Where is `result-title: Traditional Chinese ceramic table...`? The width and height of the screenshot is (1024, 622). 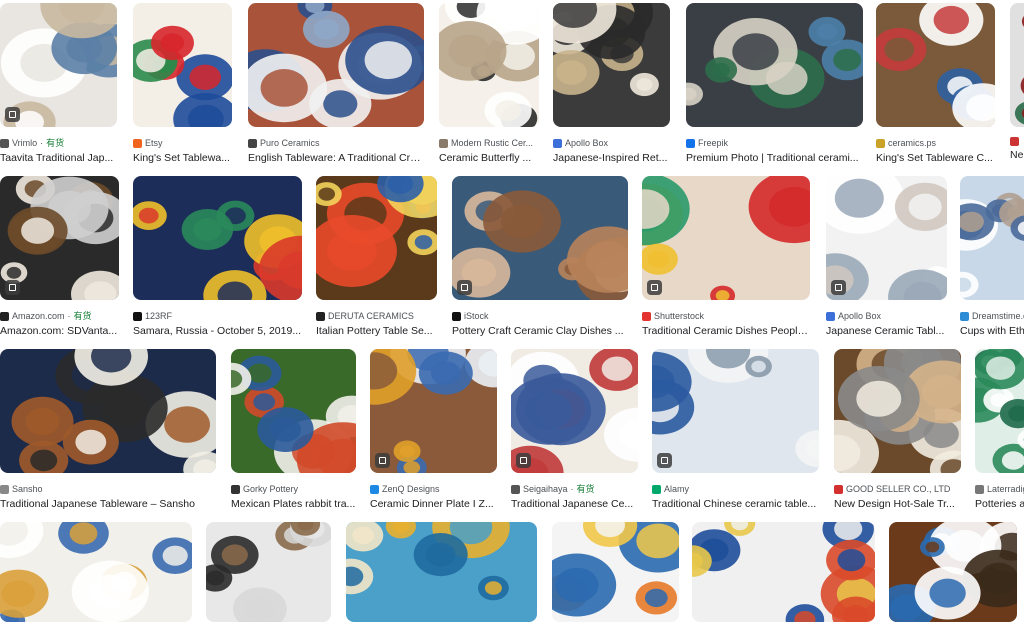 result-title: Traditional Chinese ceramic table... is located at coordinates (735, 504).